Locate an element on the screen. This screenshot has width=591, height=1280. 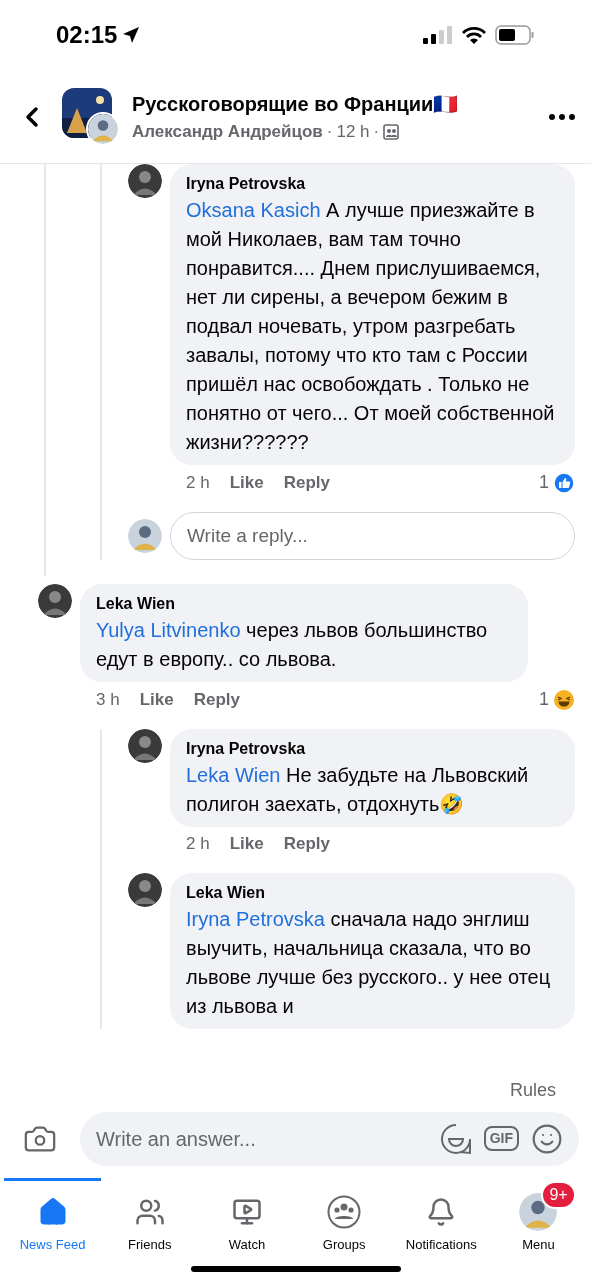
gif-button: GIF is located at coordinates (501, 1138).